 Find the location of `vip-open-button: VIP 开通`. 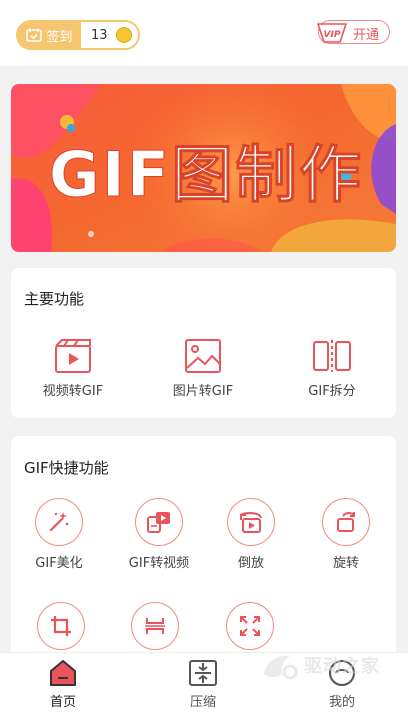

vip-open-button: VIP 开通 is located at coordinates (353, 32).